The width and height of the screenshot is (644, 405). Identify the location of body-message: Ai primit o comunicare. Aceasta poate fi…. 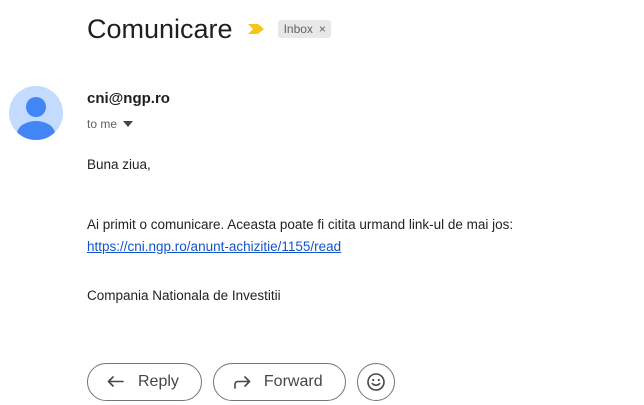
(300, 224).